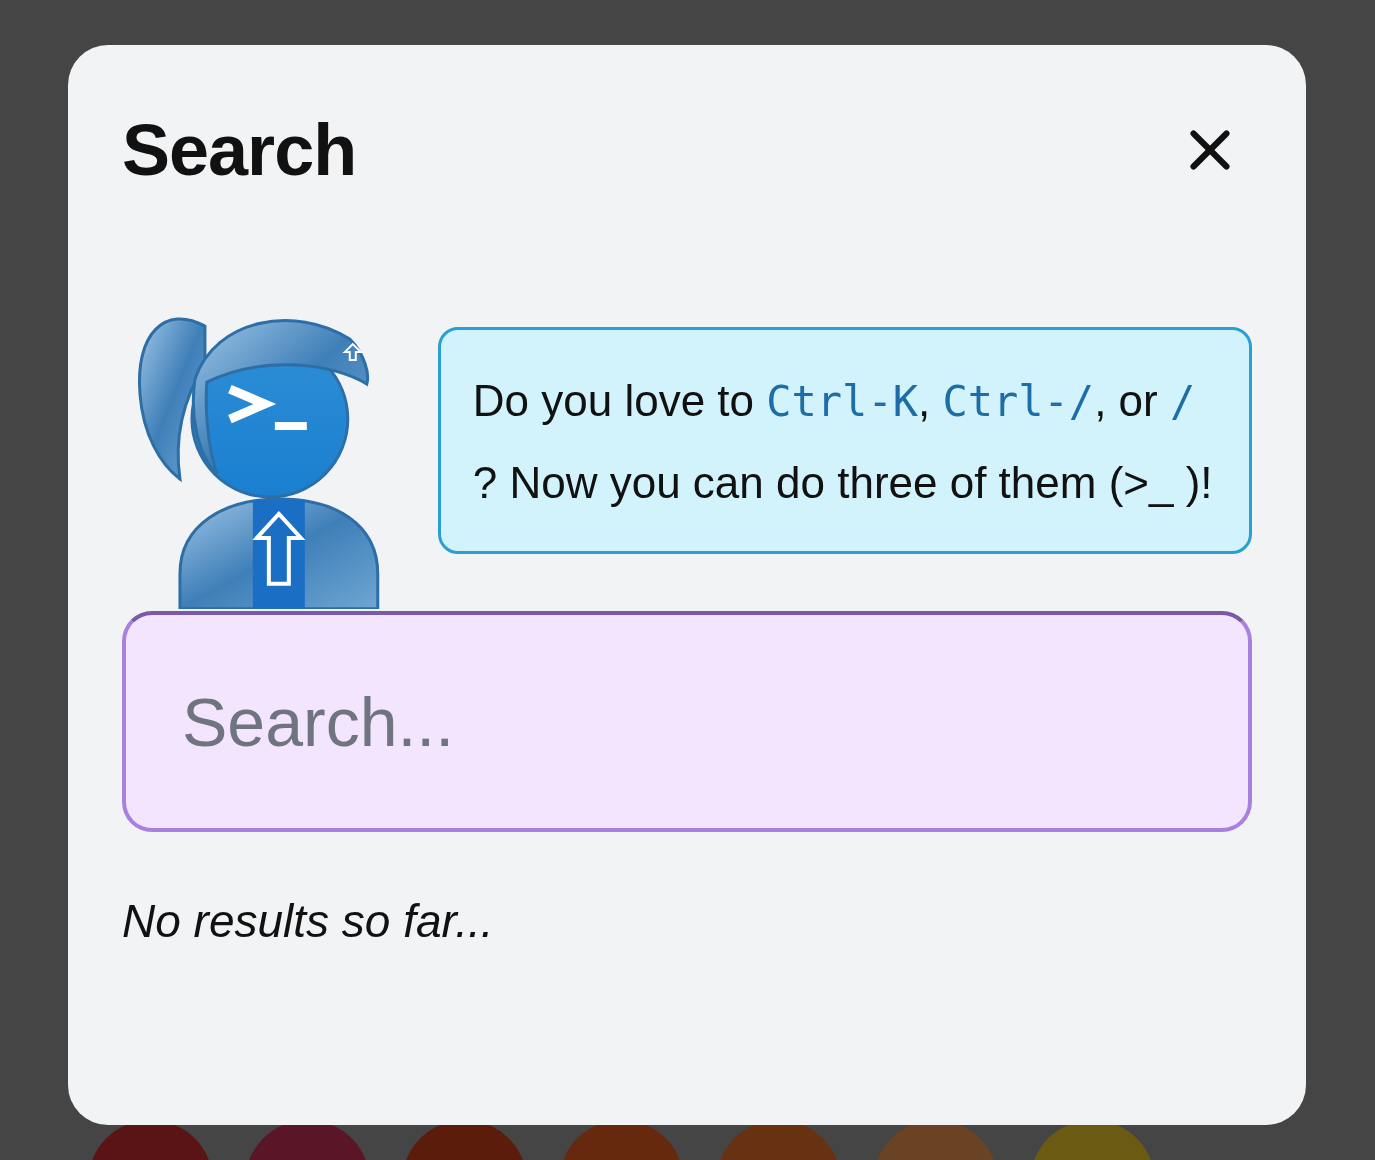 This screenshot has height=1160, width=1375. What do you see at coordinates (844, 440) in the screenshot?
I see `speech-bubble: Do you love to Ctrl-K, Ctrl-/, or / ? Now you can do three of them (>_ )!` at bounding box center [844, 440].